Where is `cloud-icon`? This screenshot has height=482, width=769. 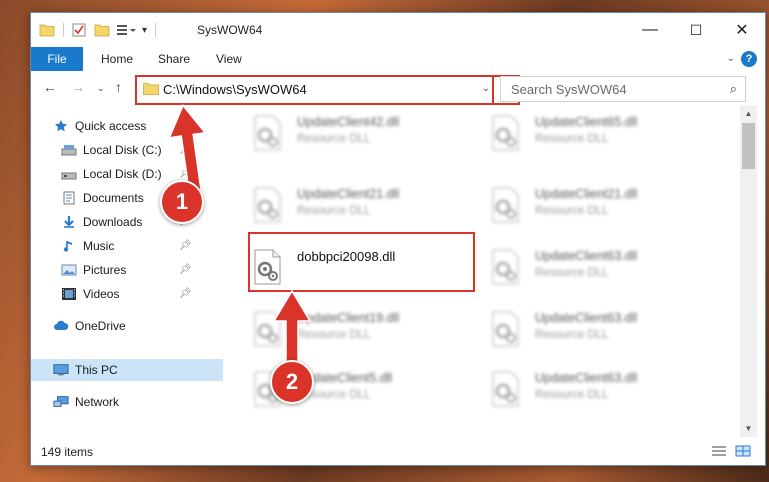 cloud-icon is located at coordinates (61, 326).